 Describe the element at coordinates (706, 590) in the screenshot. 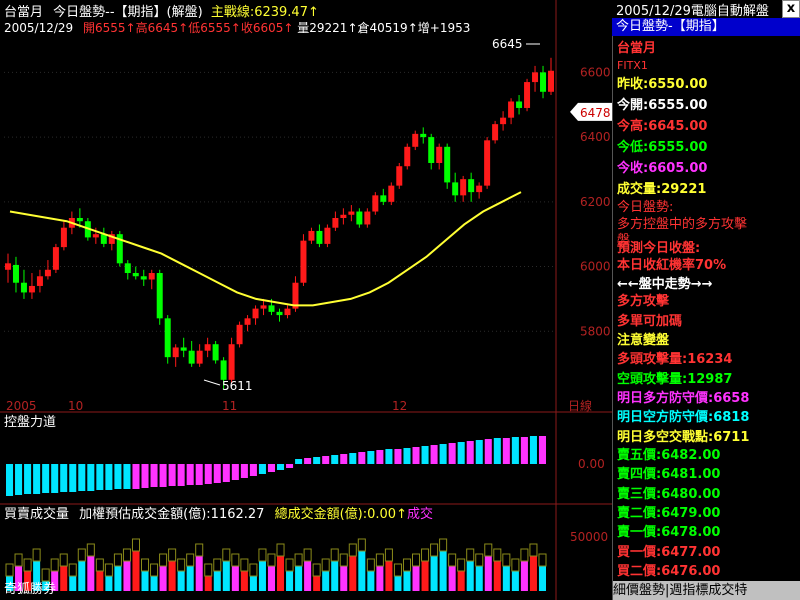

I see `side-footer-tabs: 細價盤勢|週指標成交特` at that location.